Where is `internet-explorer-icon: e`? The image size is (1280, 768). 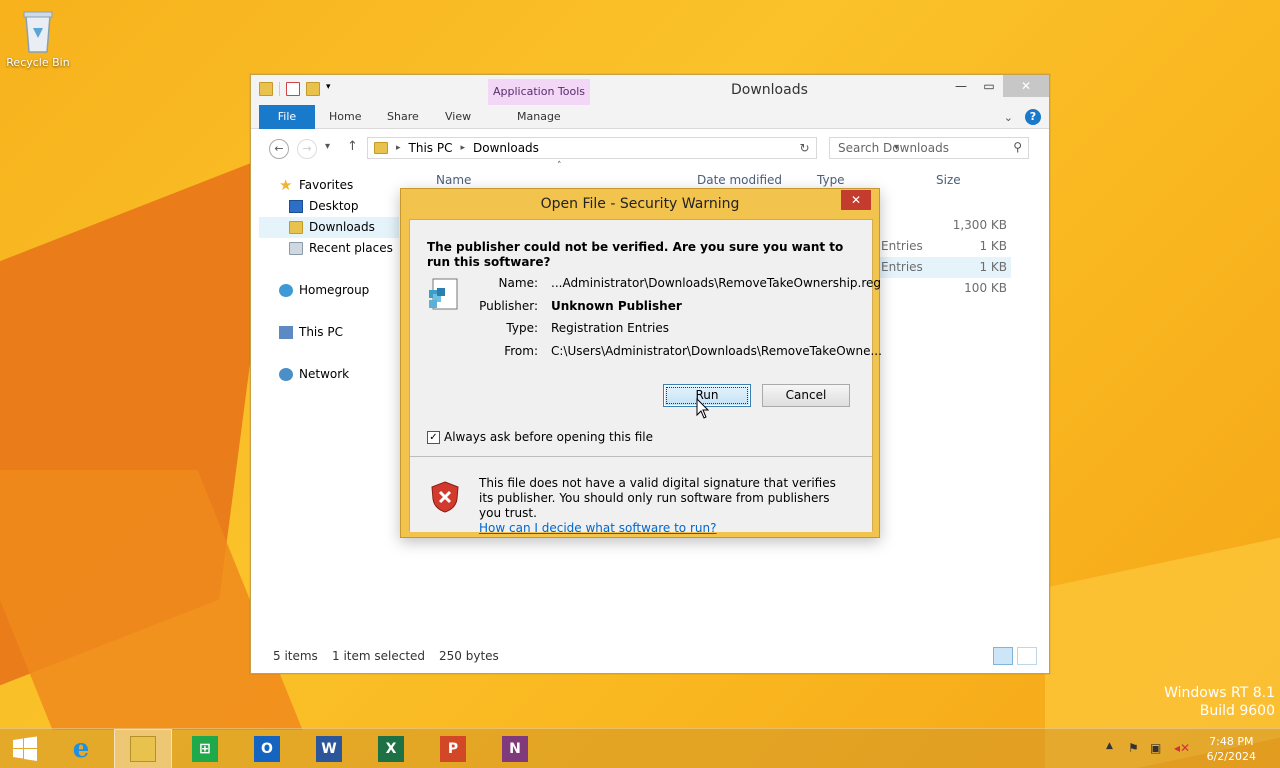
internet-explorer-icon: e is located at coordinates (81, 749).